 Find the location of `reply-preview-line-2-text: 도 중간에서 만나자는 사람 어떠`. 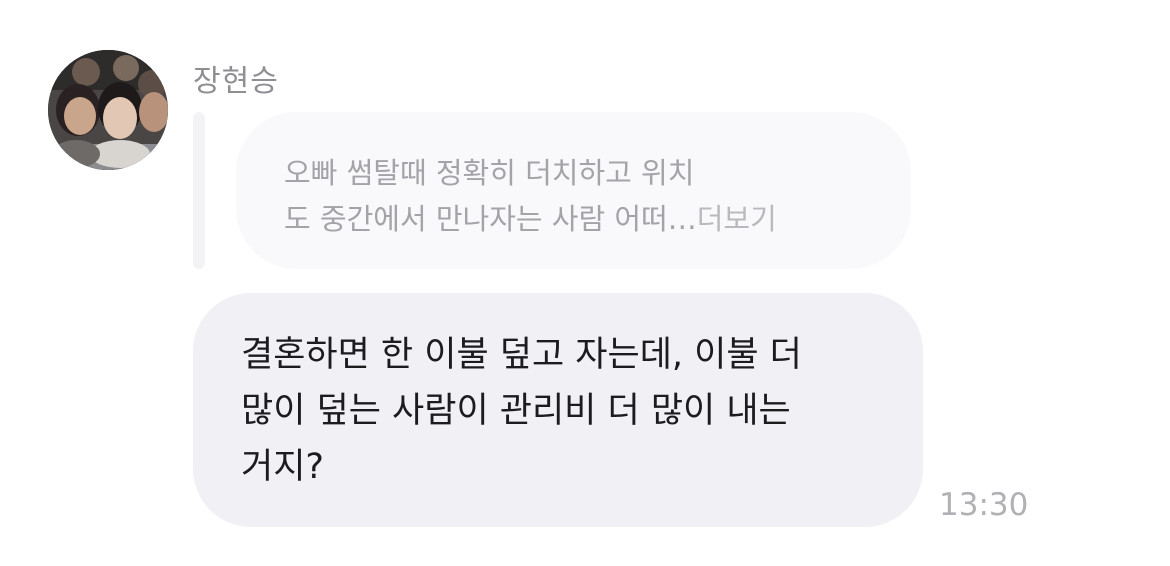

reply-preview-line-2-text: 도 중간에서 만나자는 사람 어떠 is located at coordinates (476, 219).